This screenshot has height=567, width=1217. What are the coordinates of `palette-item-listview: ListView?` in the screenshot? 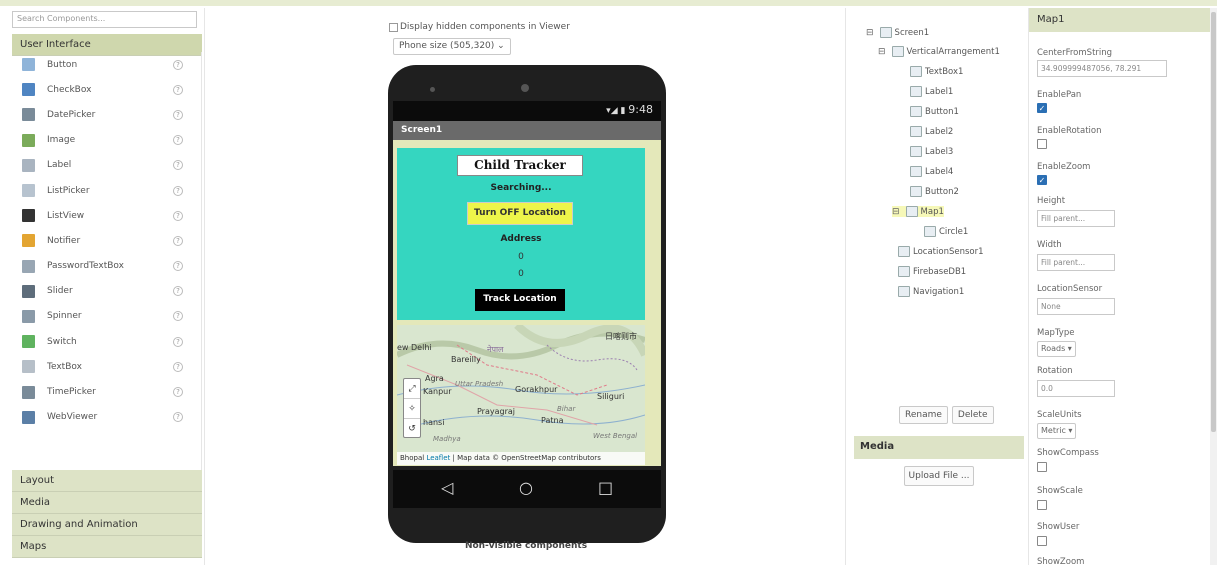 It's located at (106, 215).